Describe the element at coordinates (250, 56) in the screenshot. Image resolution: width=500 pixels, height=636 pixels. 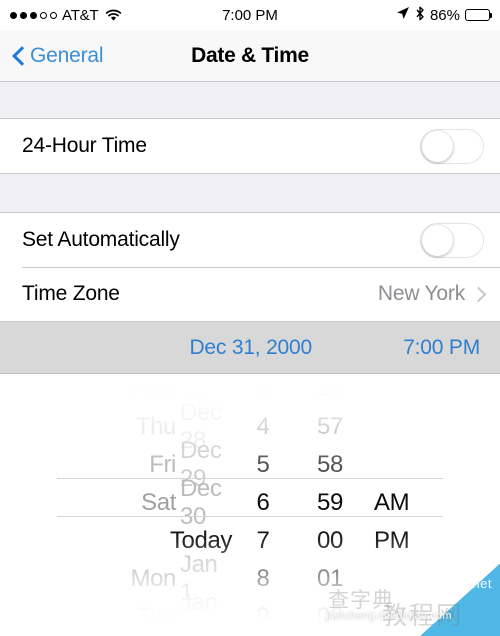
I see `navigation-bar: General Date & Time` at that location.